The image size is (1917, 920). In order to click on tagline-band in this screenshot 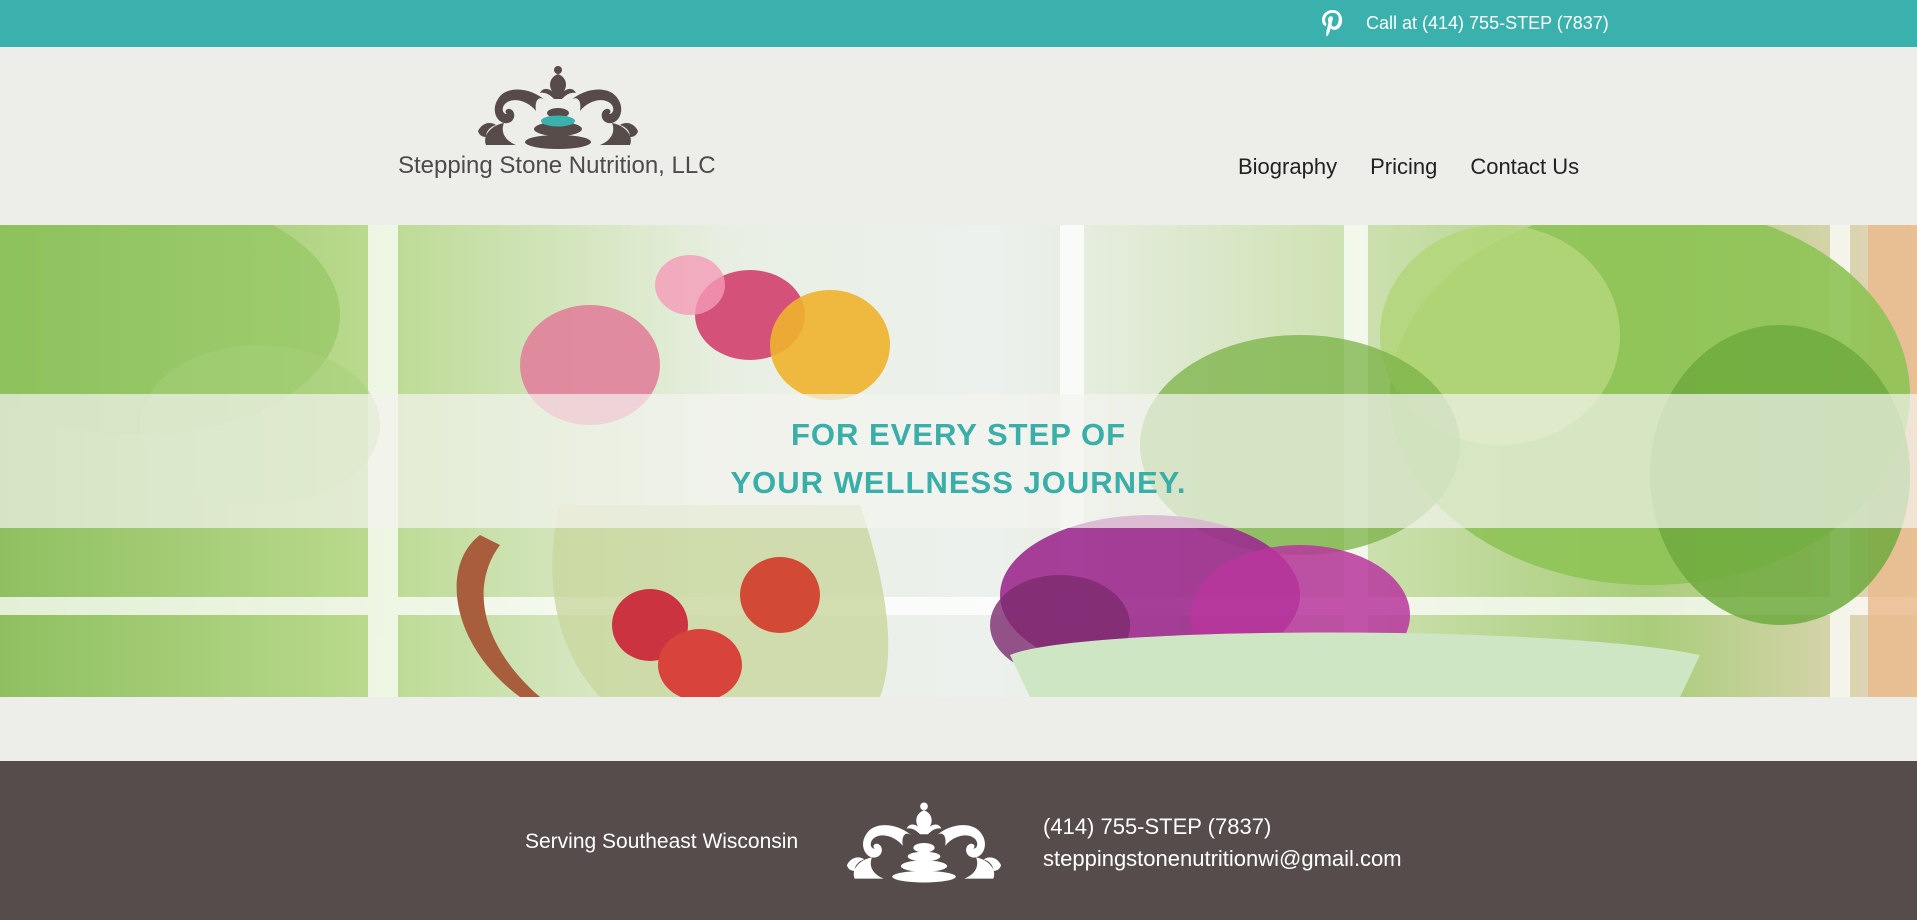, I will do `click(958, 461)`.